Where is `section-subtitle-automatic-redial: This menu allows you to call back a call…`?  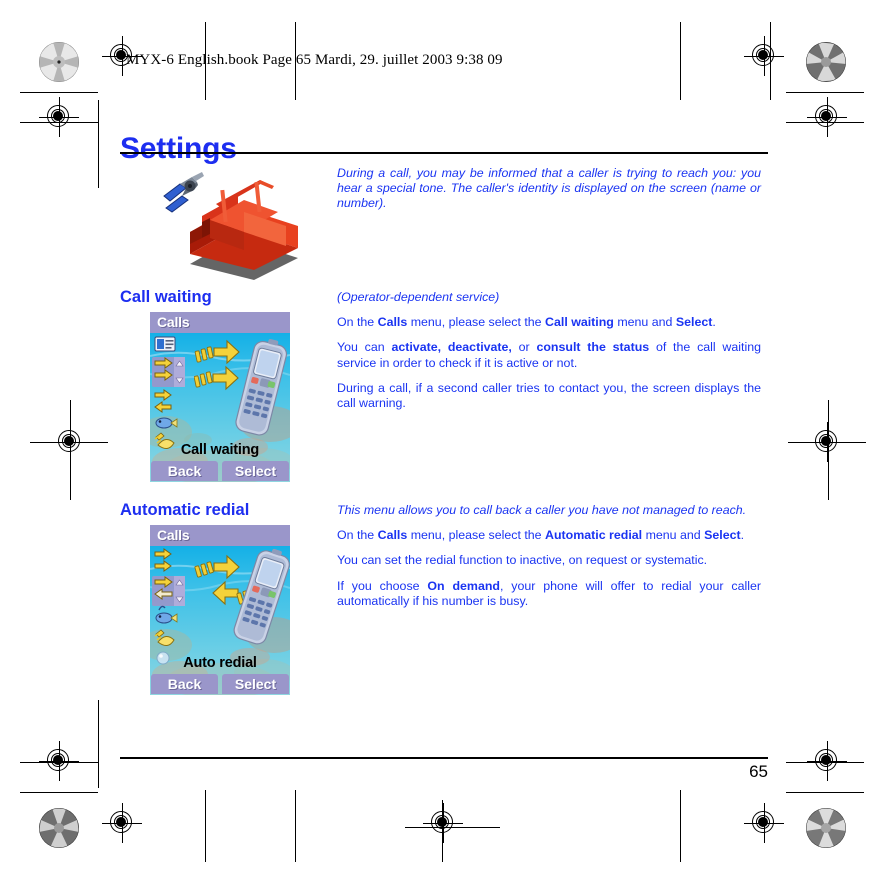
section-subtitle-automatic-redial: This menu allows you to call back a call… is located at coordinates (542, 510).